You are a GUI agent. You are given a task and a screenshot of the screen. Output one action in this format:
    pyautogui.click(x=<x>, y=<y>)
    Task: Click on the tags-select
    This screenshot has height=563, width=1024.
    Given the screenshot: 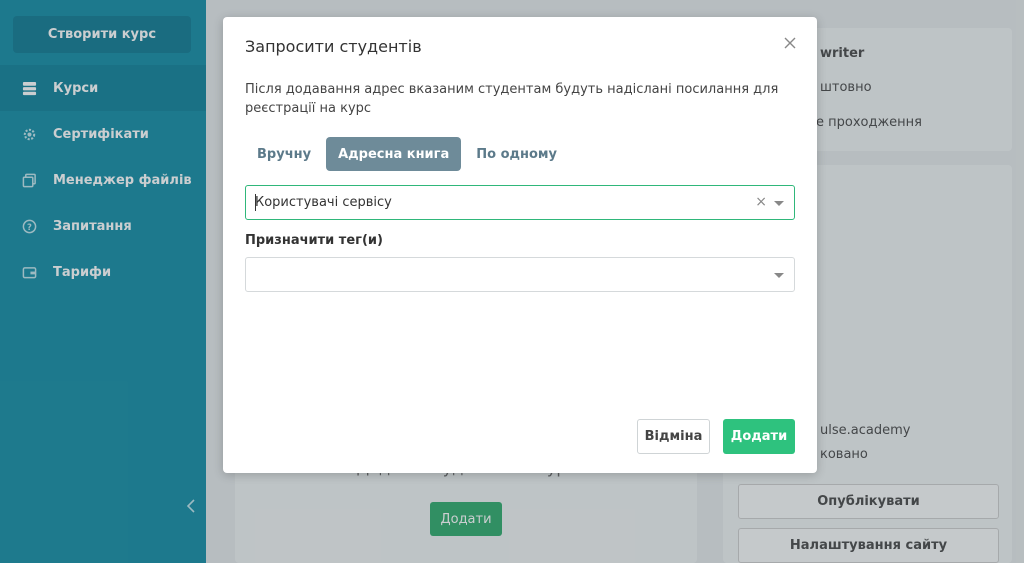 What is the action you would take?
    pyautogui.click(x=520, y=274)
    